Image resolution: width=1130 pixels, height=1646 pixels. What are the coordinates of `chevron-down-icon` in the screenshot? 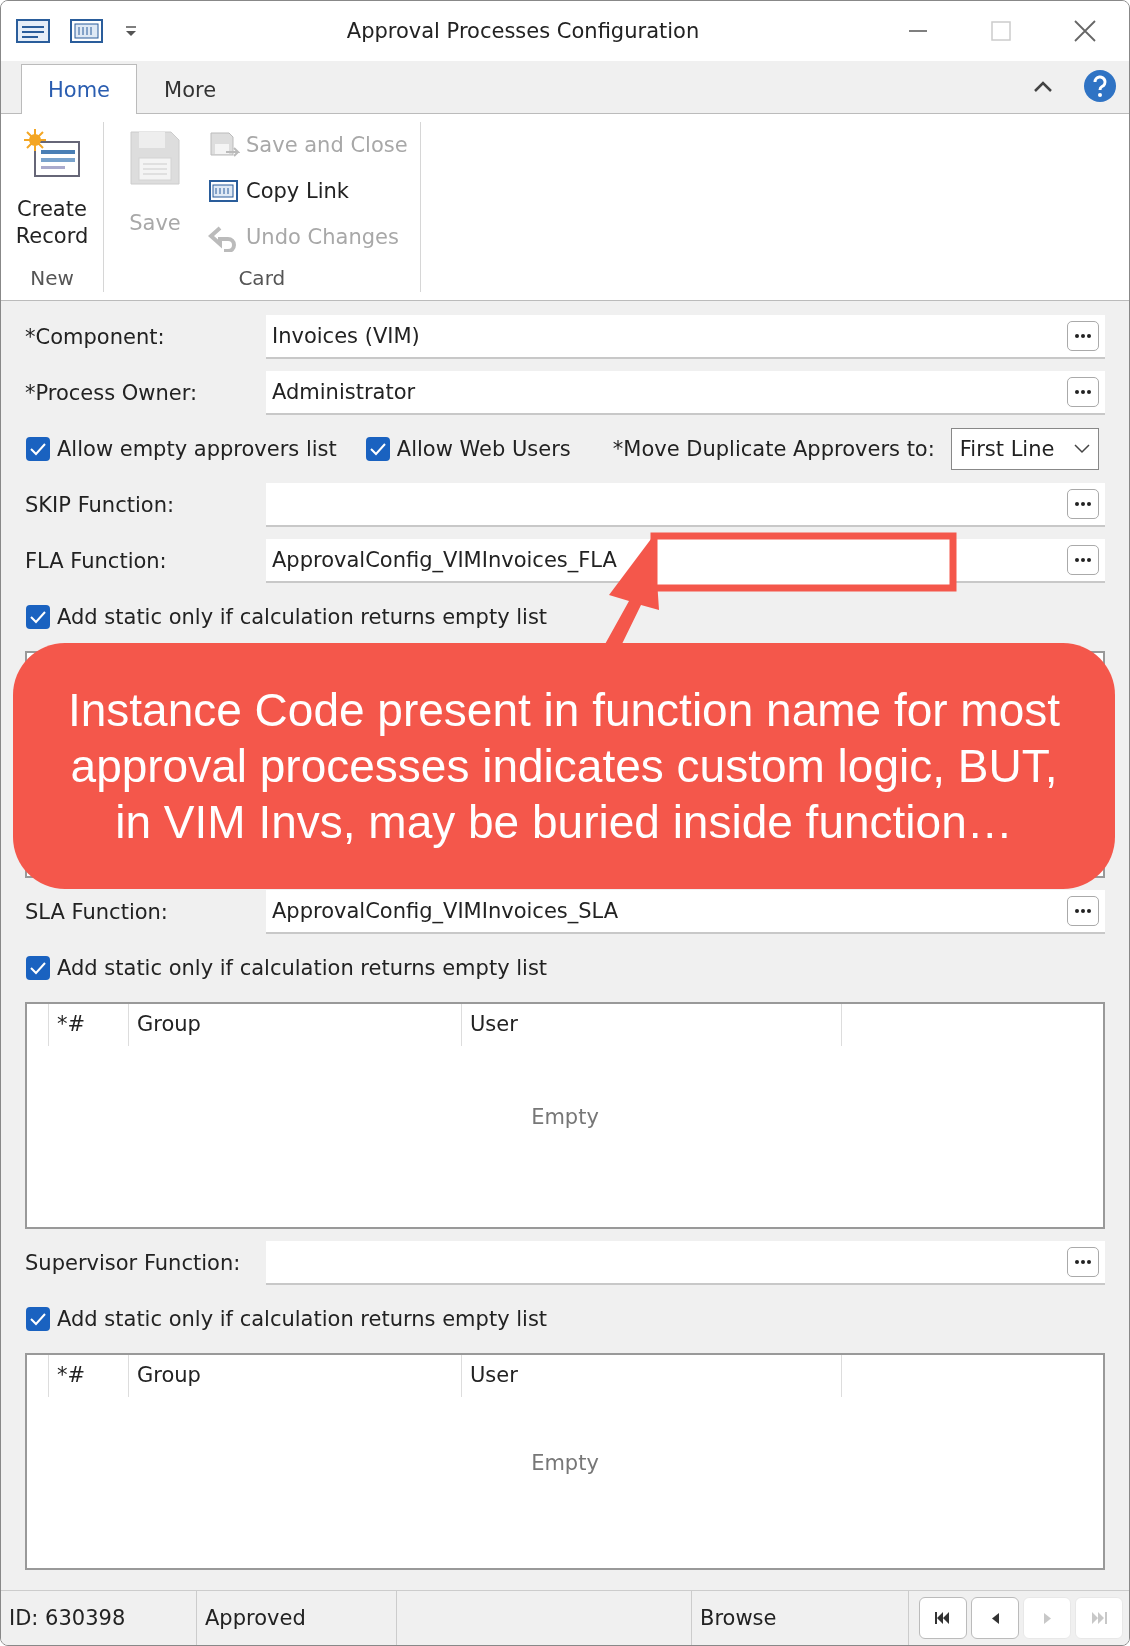 It's located at (1082, 449).